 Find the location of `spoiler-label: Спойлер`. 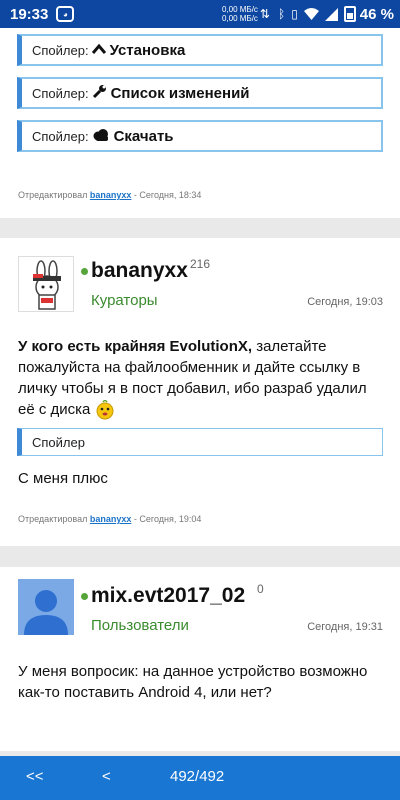

spoiler-label: Спойлер is located at coordinates (58, 442).